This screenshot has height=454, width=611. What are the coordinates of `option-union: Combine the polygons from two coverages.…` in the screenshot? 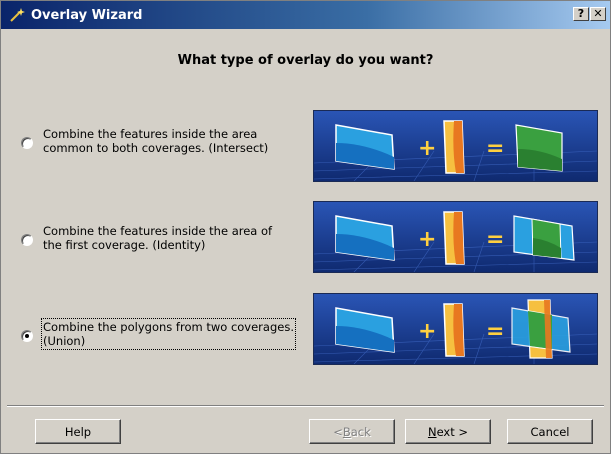 It's located at (166, 334).